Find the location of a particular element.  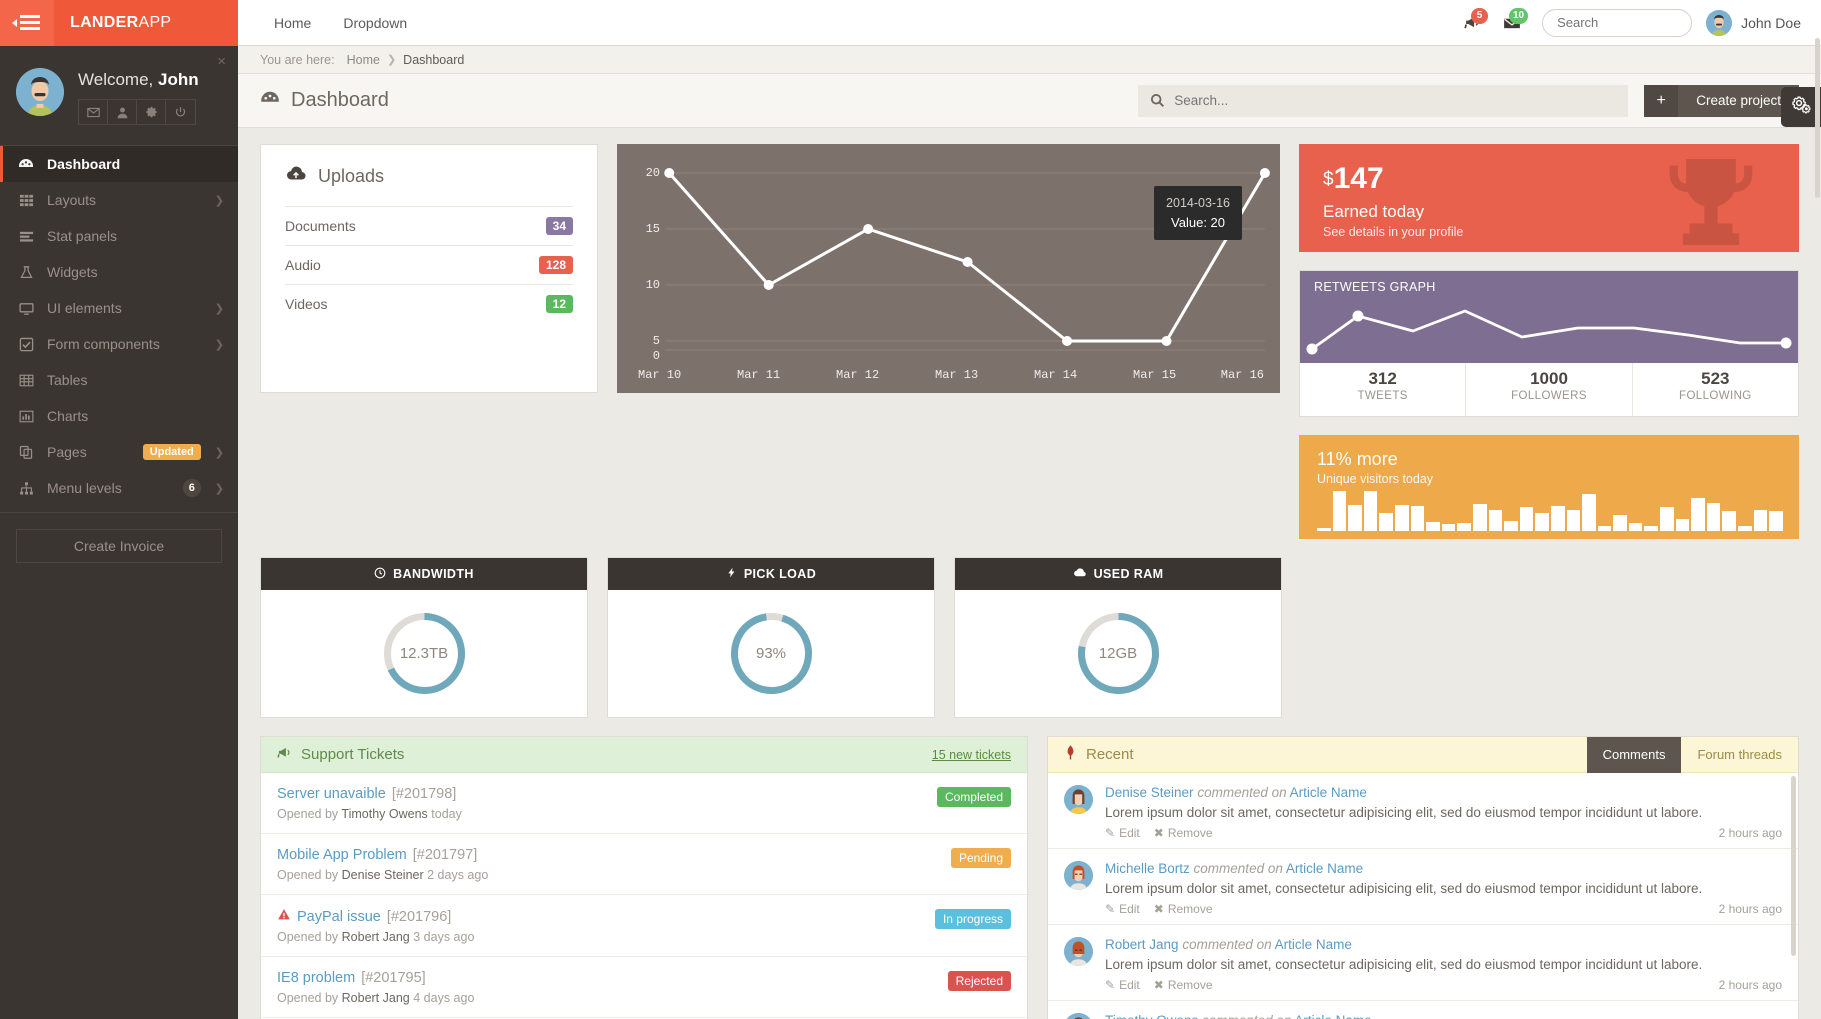

comment-author: Denise Steiner is located at coordinates (1149, 792).